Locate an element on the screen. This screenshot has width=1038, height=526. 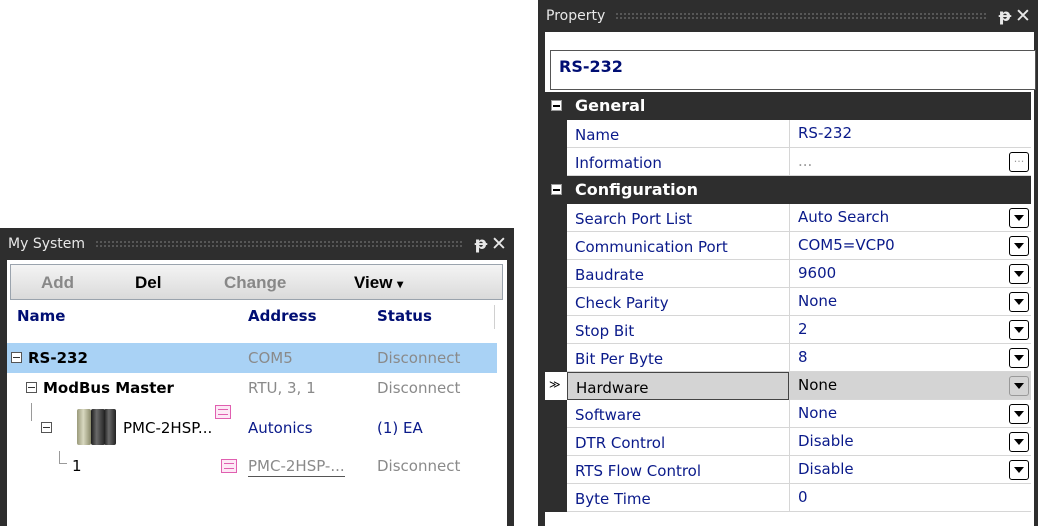
tree-item-address: RTU, 3, 1 is located at coordinates (282, 388).